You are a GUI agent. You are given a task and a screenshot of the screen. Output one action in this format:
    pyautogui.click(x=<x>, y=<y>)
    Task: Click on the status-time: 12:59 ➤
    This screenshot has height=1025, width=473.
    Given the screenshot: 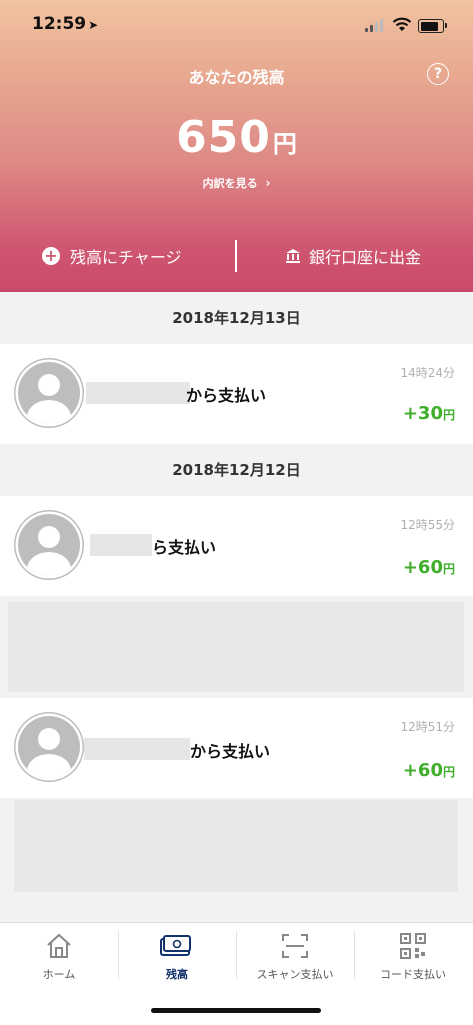 What is the action you would take?
    pyautogui.click(x=65, y=24)
    